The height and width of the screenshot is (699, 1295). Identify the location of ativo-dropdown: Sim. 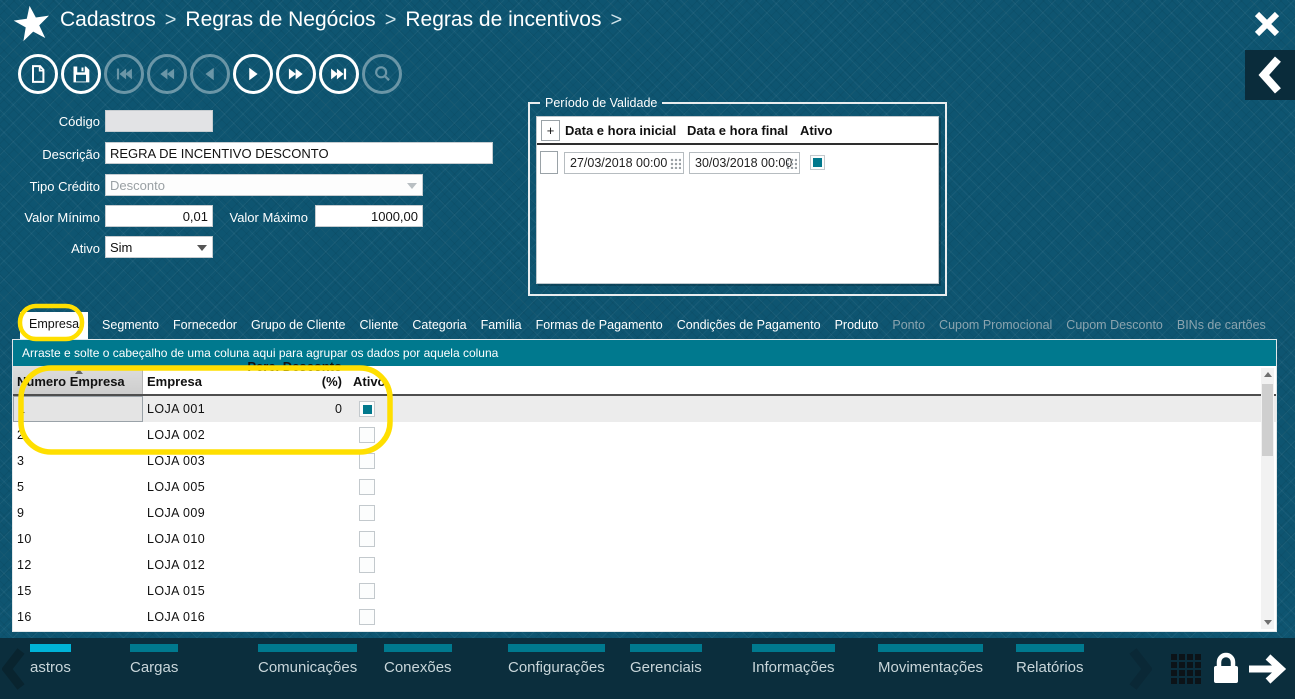
(159, 247).